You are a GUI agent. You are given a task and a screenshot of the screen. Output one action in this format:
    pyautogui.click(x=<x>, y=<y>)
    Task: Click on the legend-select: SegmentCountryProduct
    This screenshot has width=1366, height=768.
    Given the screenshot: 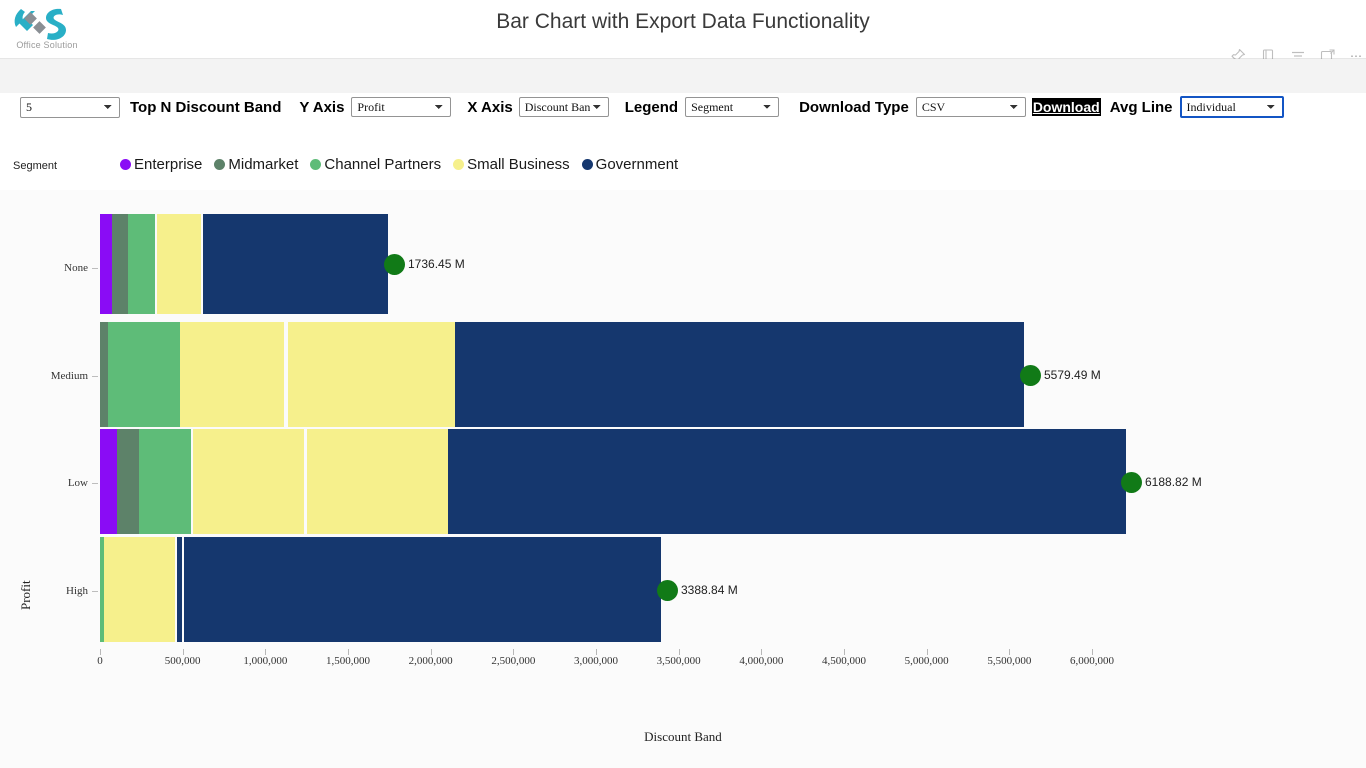 What is the action you would take?
    pyautogui.click(x=732, y=107)
    